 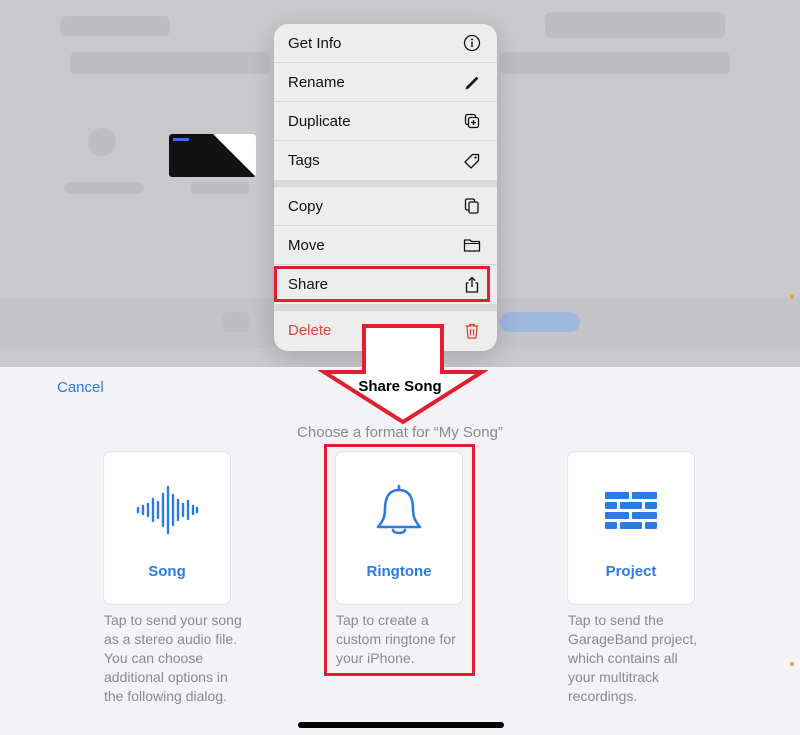 I want to click on copy-icon, so click(x=471, y=206).